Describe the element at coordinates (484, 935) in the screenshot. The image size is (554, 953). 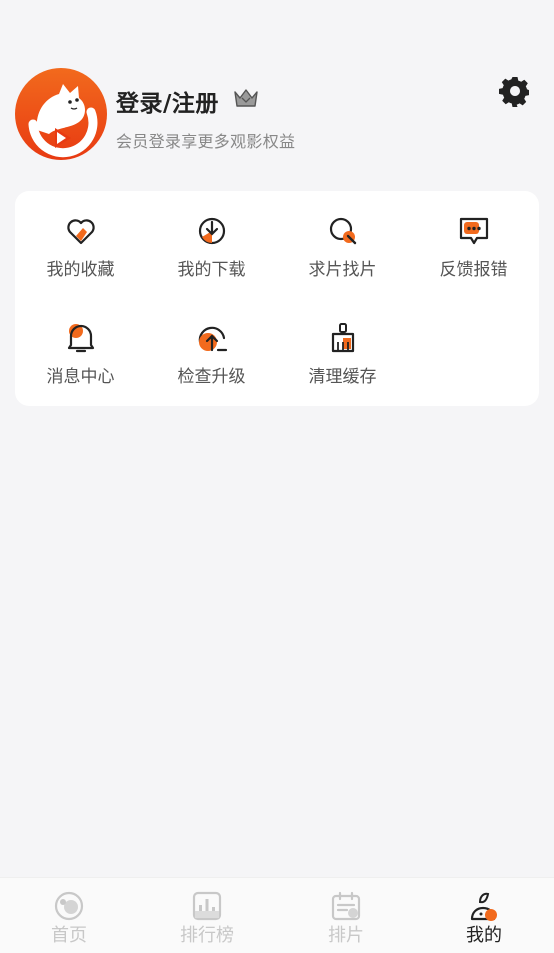
I see `nav-label: 我的` at that location.